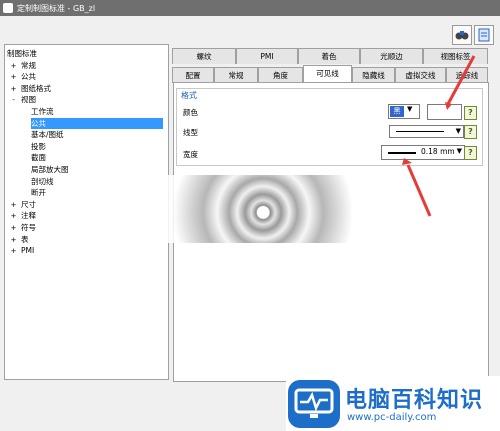 The image size is (500, 431). I want to click on brand-logo, so click(314, 404).